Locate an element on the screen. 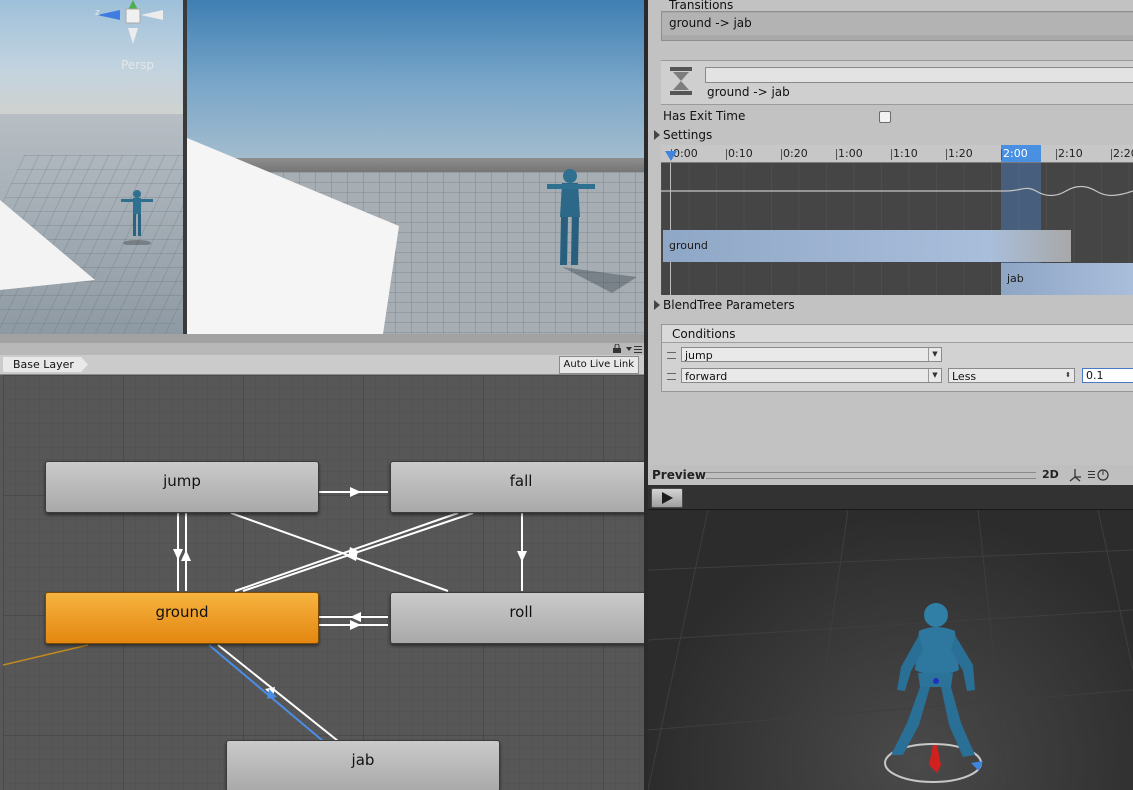 This screenshot has height=790, width=1133. tick-label: 1:20 is located at coordinates (959, 153).